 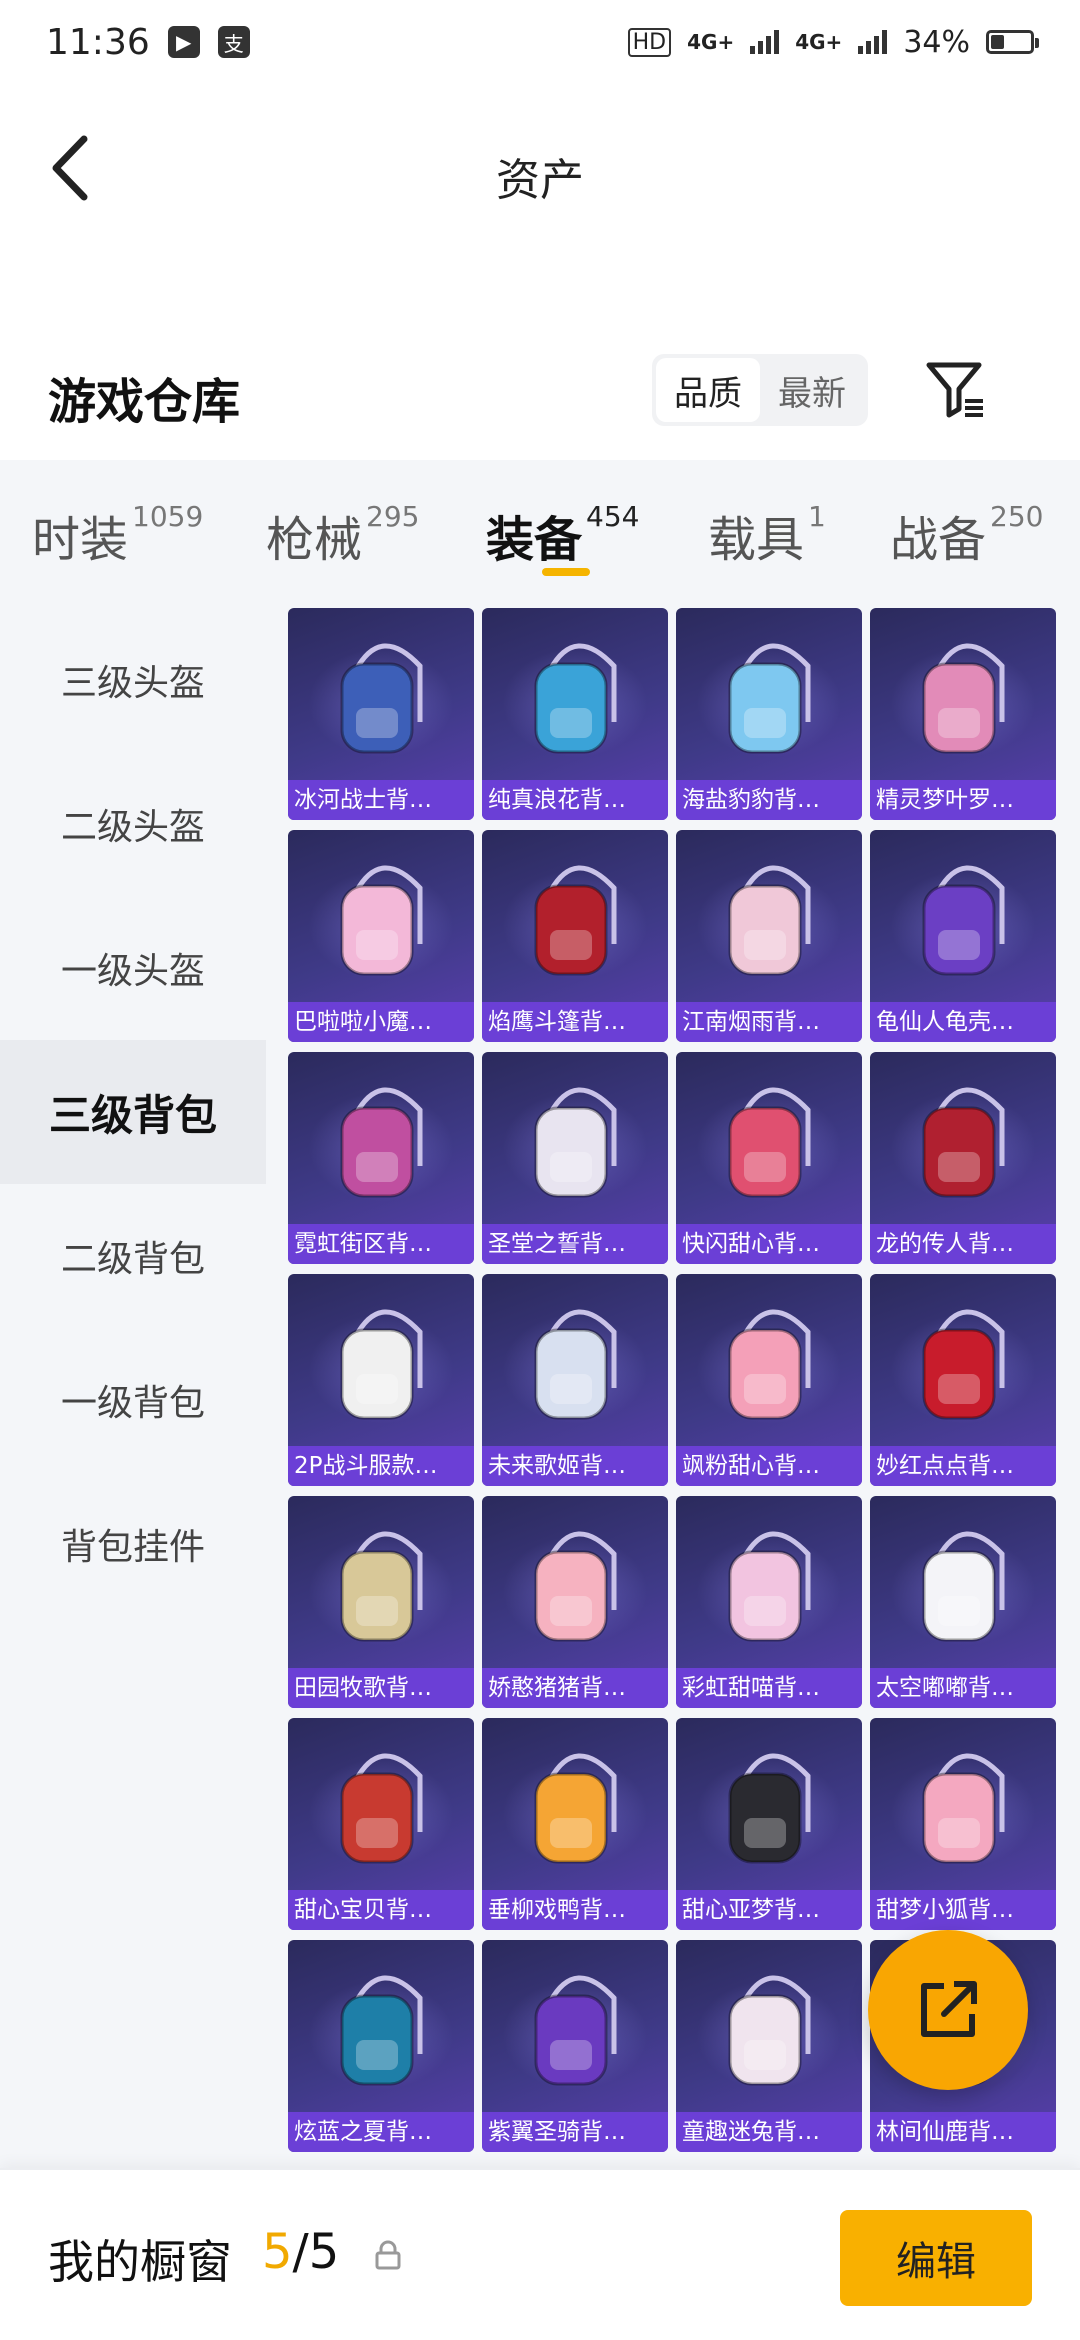 I want to click on share-button, so click(x=948, y=2010).